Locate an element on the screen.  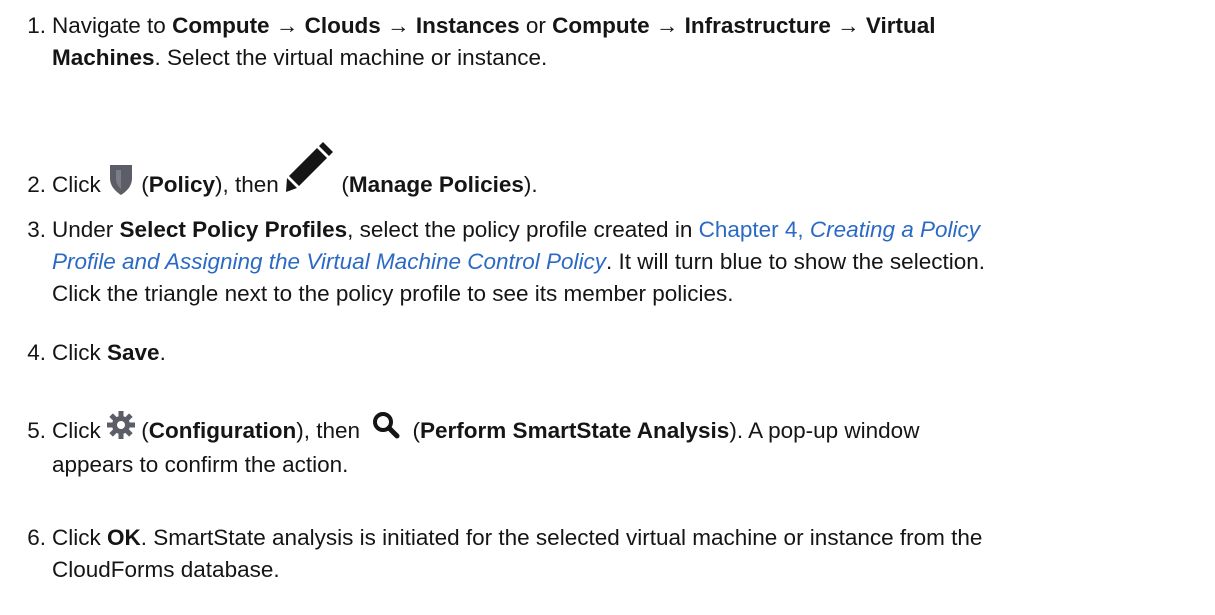
menu-path: Compute → Infrastructure → Virtual is located at coordinates (744, 25).